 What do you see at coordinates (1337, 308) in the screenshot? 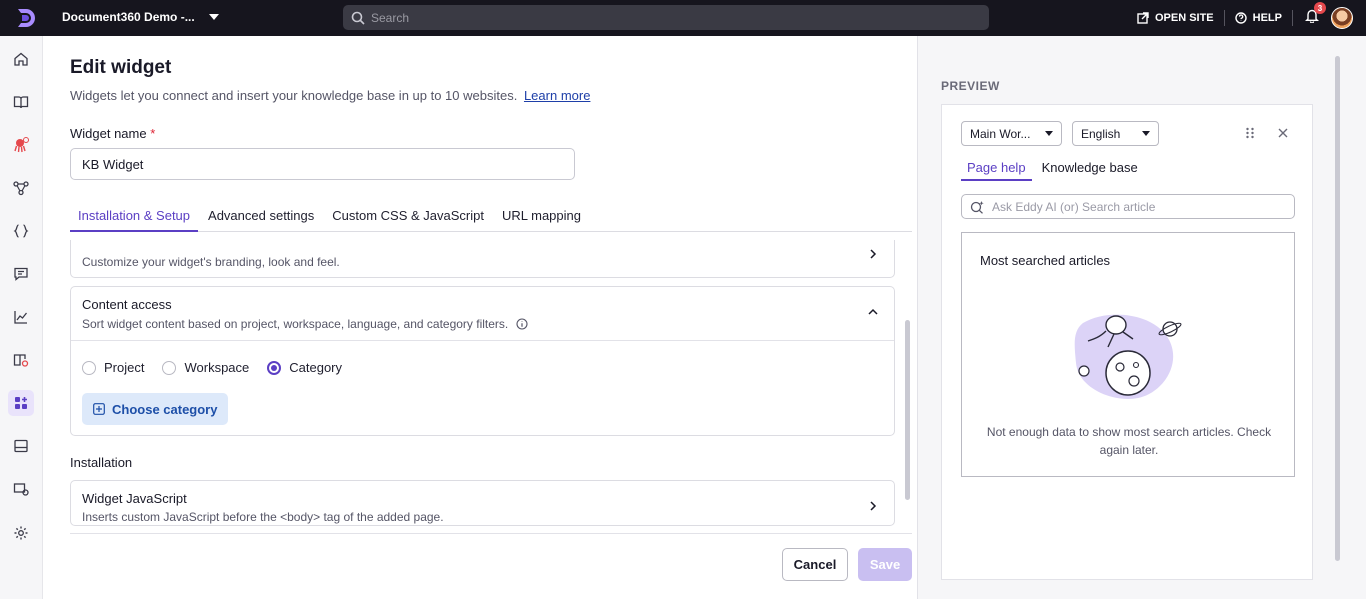
I see `preview-scrollbar` at bounding box center [1337, 308].